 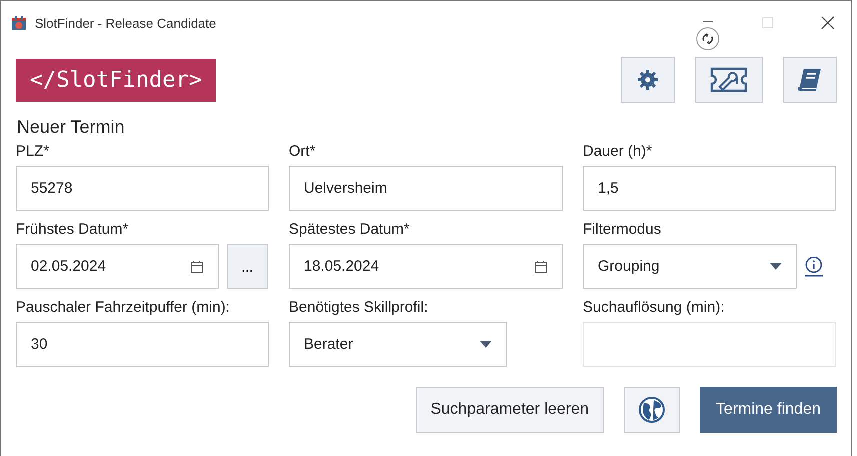 I want to click on date-field: 02.05.2024, so click(x=117, y=266).